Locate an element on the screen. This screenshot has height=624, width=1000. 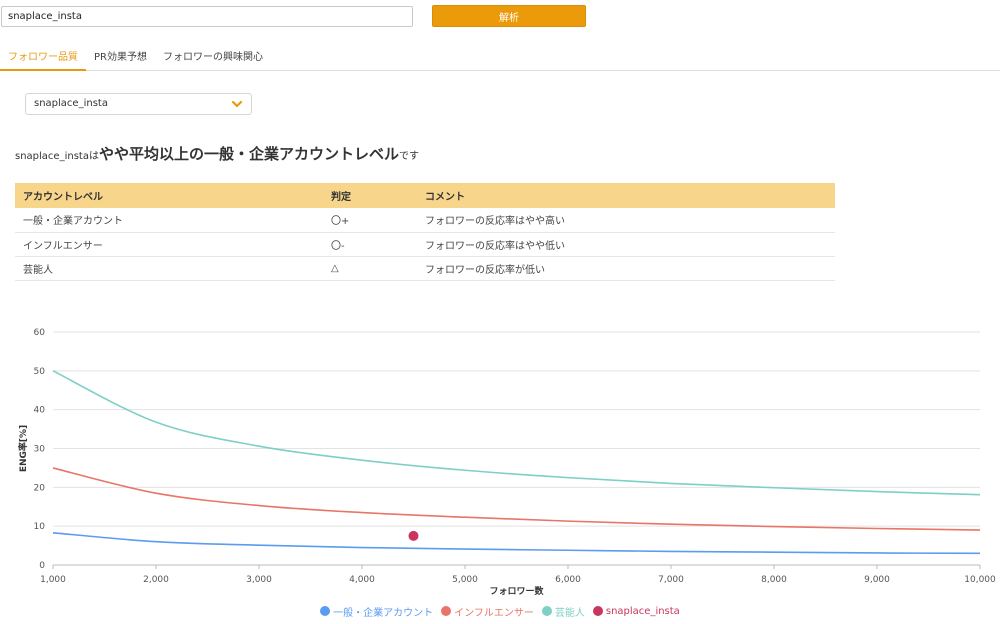
tab-follower-quality: フォロワー品質 is located at coordinates (43, 58).